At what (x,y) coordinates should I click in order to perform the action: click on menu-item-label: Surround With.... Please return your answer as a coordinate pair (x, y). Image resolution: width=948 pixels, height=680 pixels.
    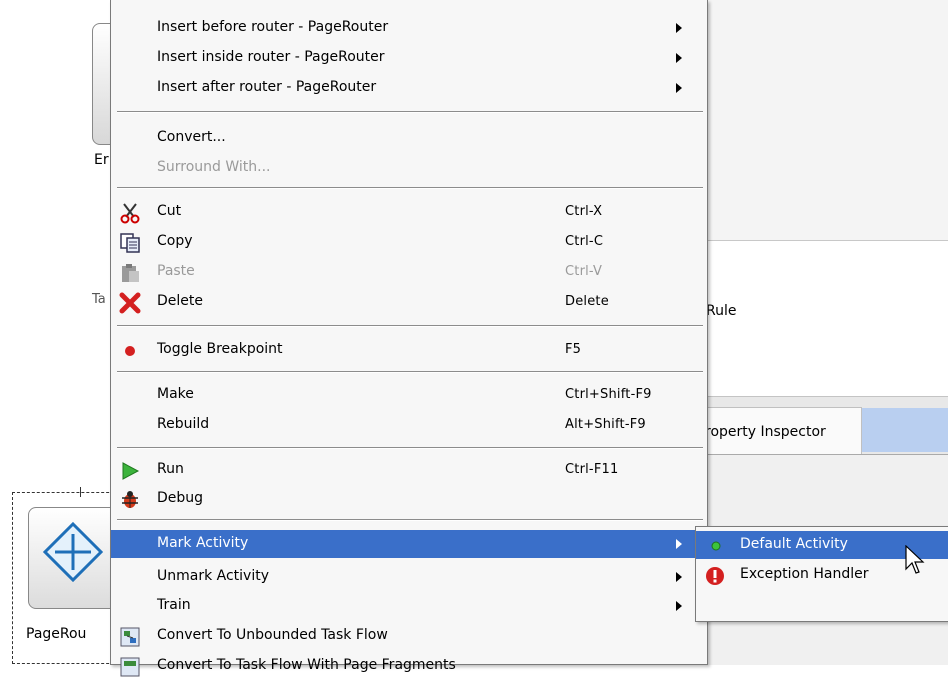
    Looking at the image, I should click on (214, 167).